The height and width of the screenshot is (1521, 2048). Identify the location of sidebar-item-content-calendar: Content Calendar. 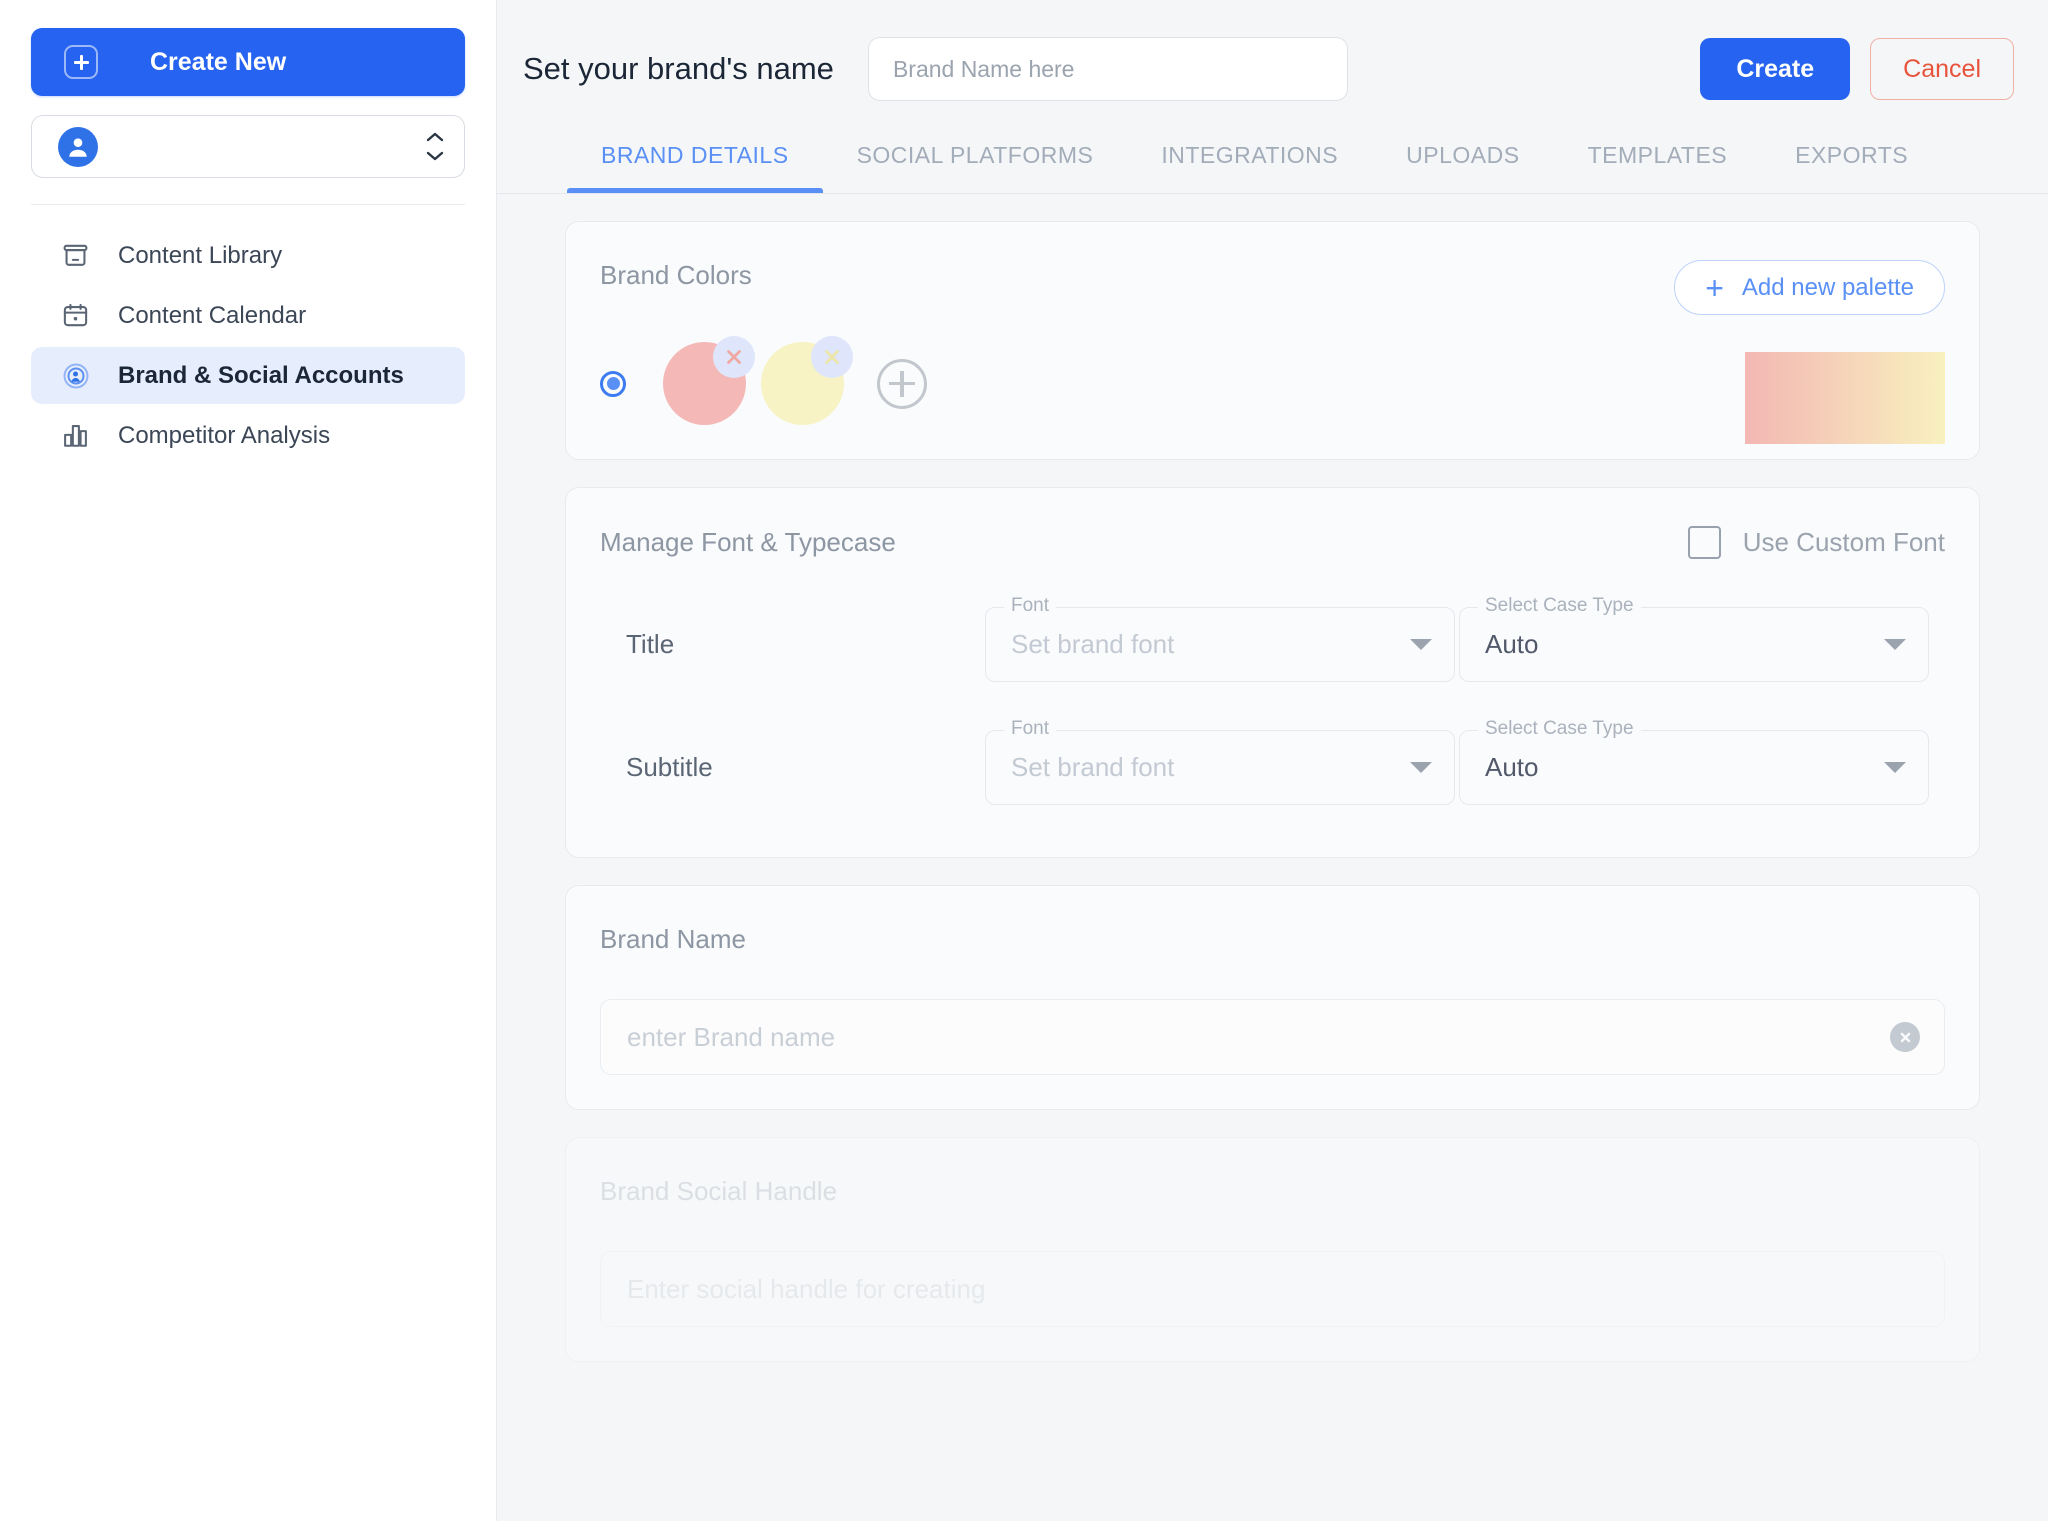
(248, 315).